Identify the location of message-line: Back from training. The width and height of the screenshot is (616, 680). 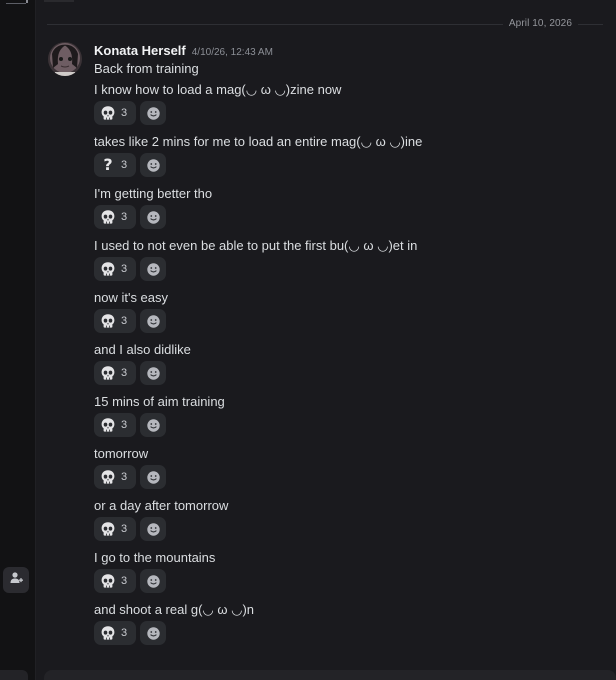
(146, 68).